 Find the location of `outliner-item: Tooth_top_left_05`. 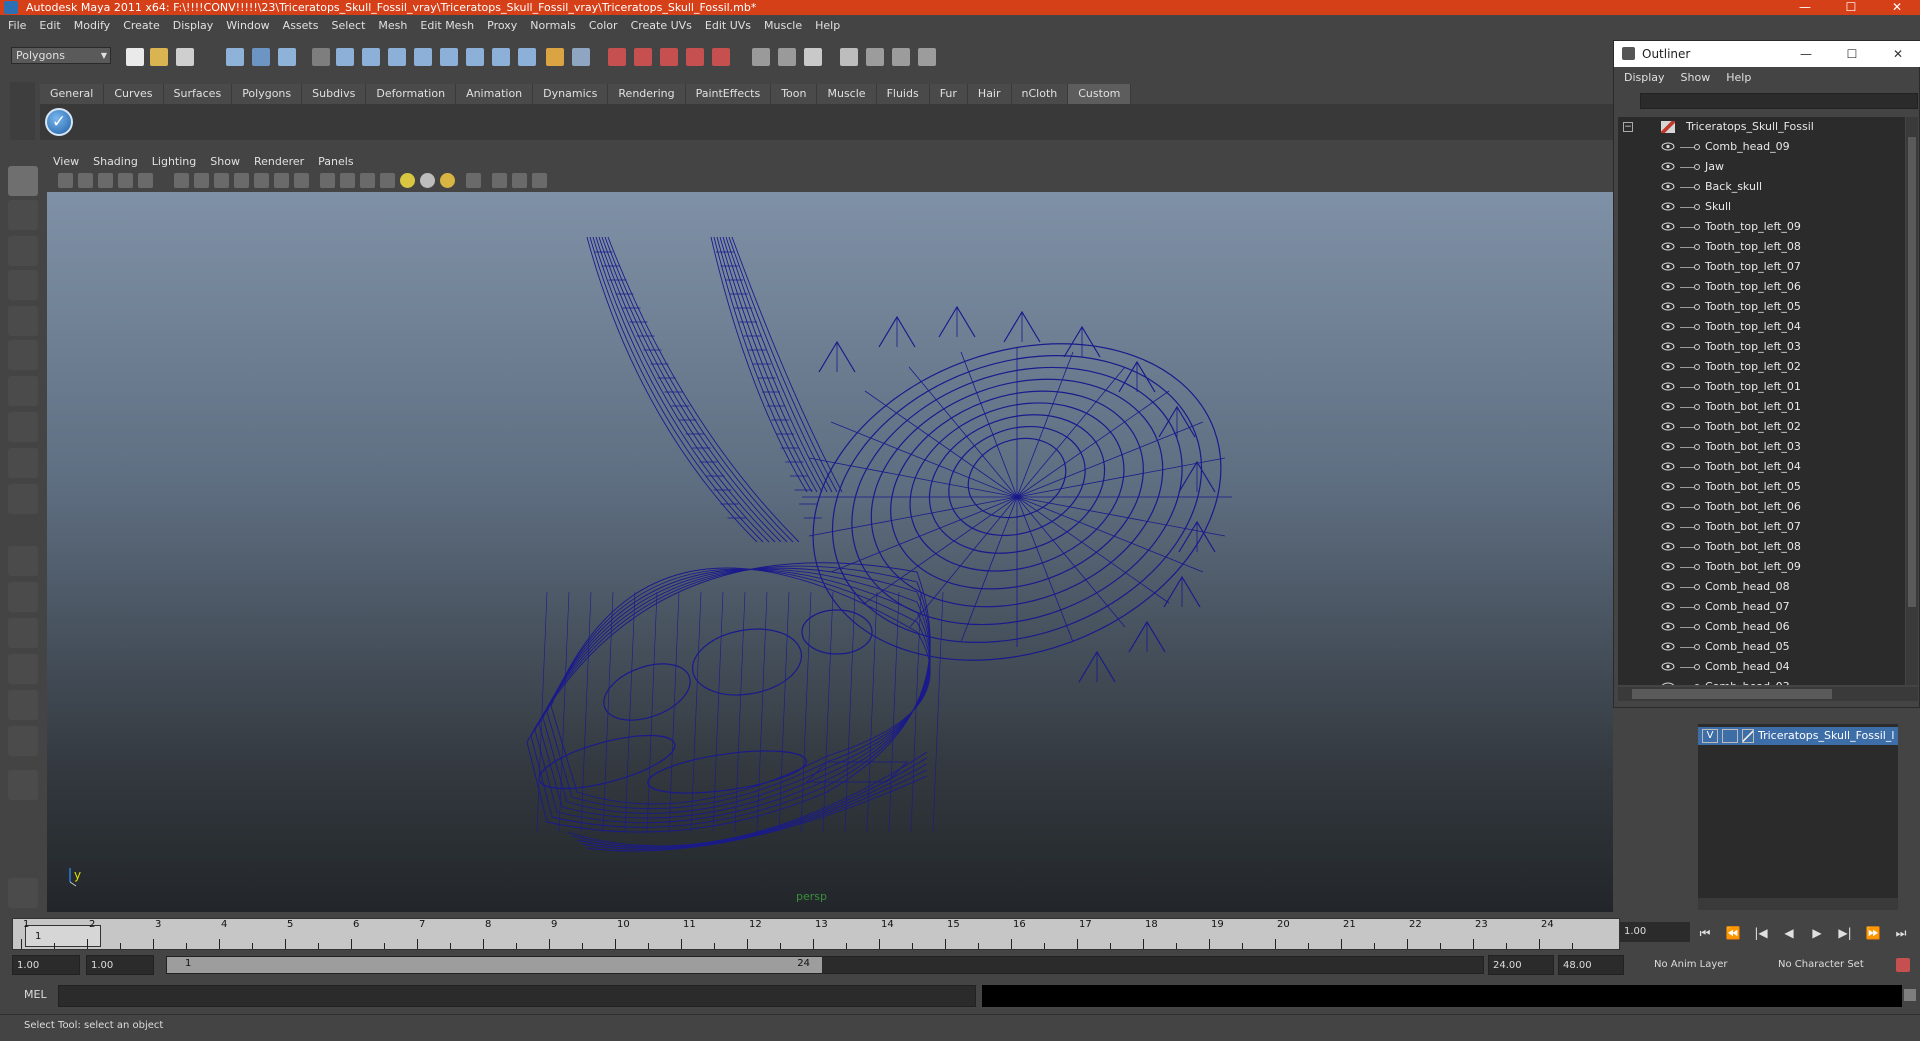

outliner-item: Tooth_top_left_05 is located at coordinates (1761, 307).